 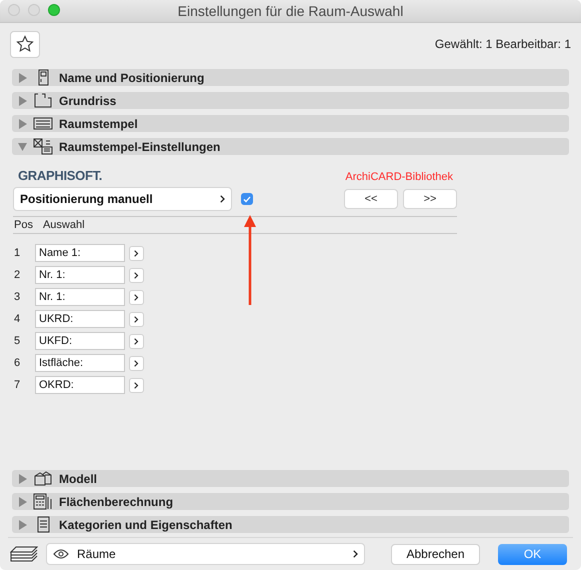 What do you see at coordinates (80, 385) in the screenshot?
I see `selection-field: OKRD:` at bounding box center [80, 385].